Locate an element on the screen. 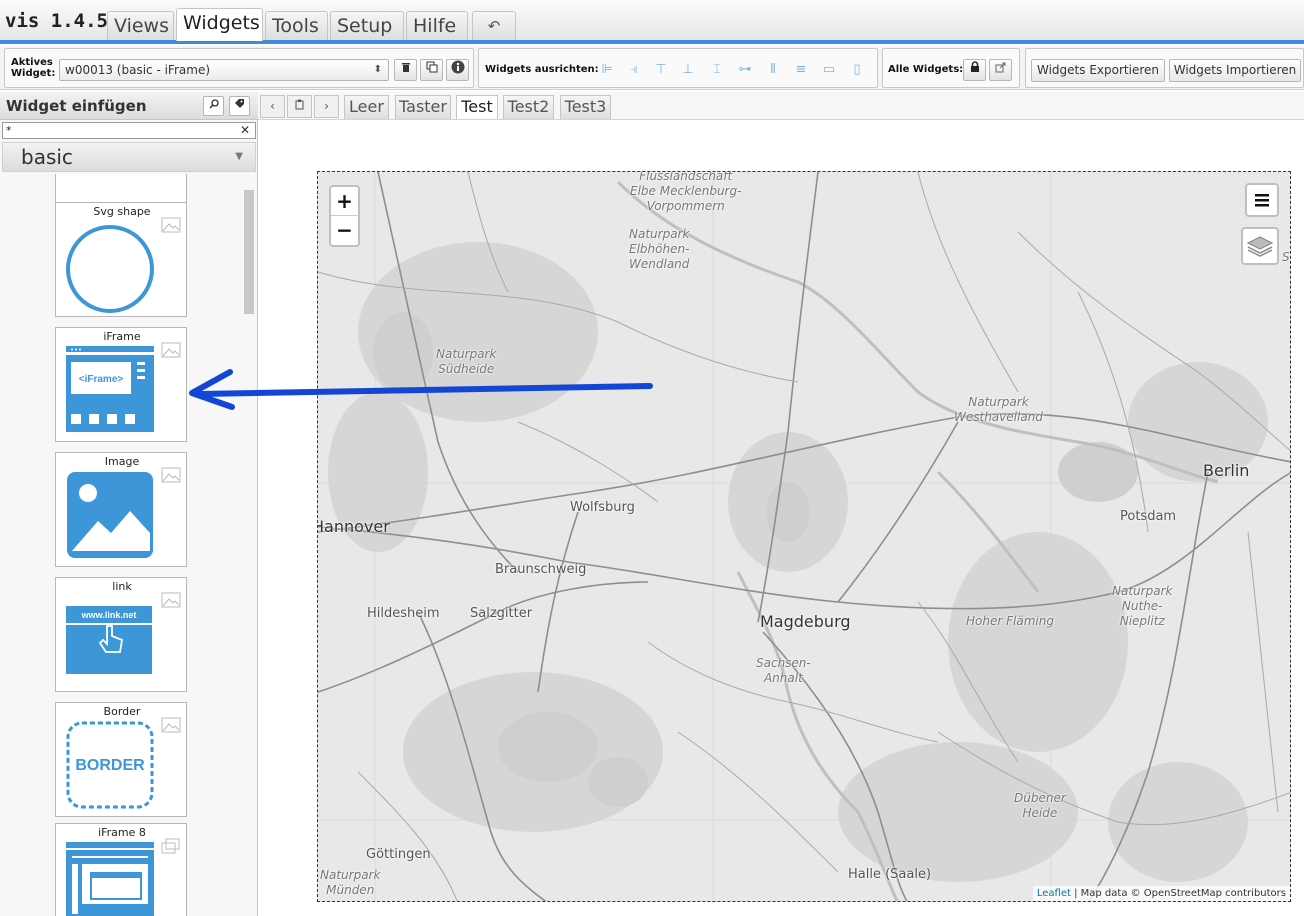  align-group: Widgets ausrichten: ⊫ ⫣ ⊤ ⊥ ⌶ ⊶ ⫴ ≡ ▭ ▯ is located at coordinates (678, 68).